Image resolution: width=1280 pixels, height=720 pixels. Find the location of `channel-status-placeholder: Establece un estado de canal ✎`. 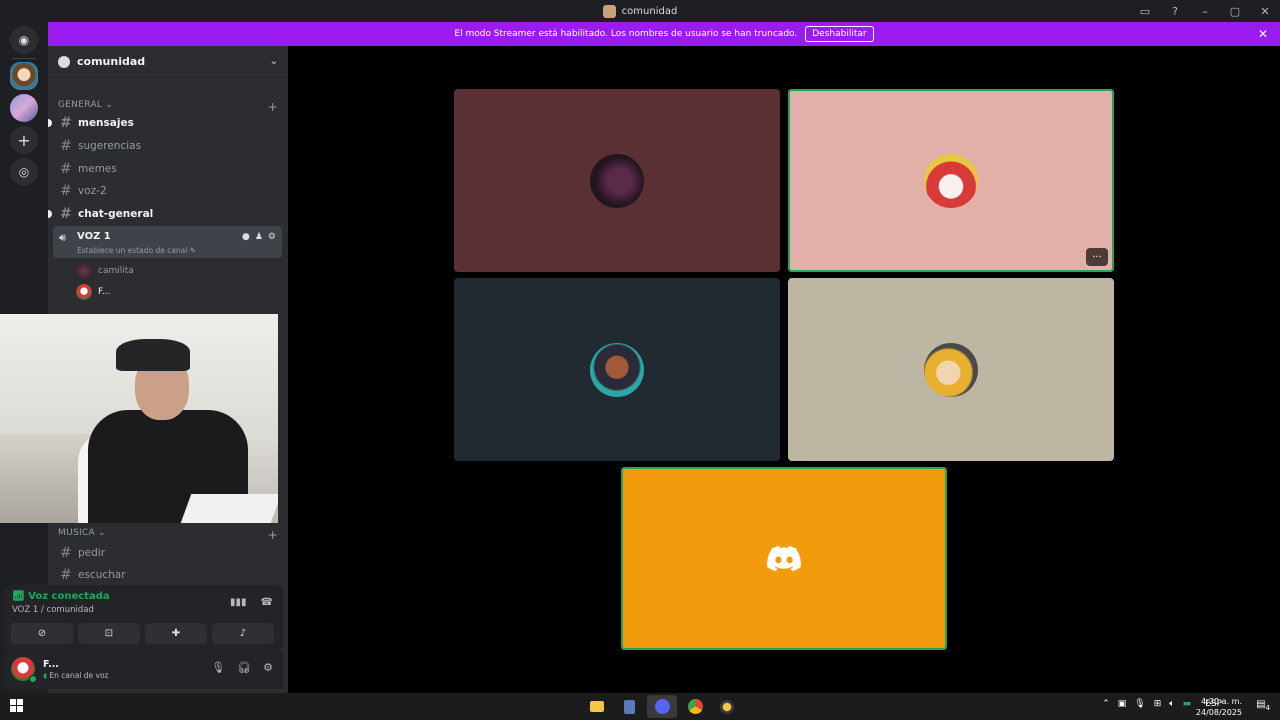

channel-status-placeholder: Establece un estado de canal ✎ is located at coordinates (136, 250).